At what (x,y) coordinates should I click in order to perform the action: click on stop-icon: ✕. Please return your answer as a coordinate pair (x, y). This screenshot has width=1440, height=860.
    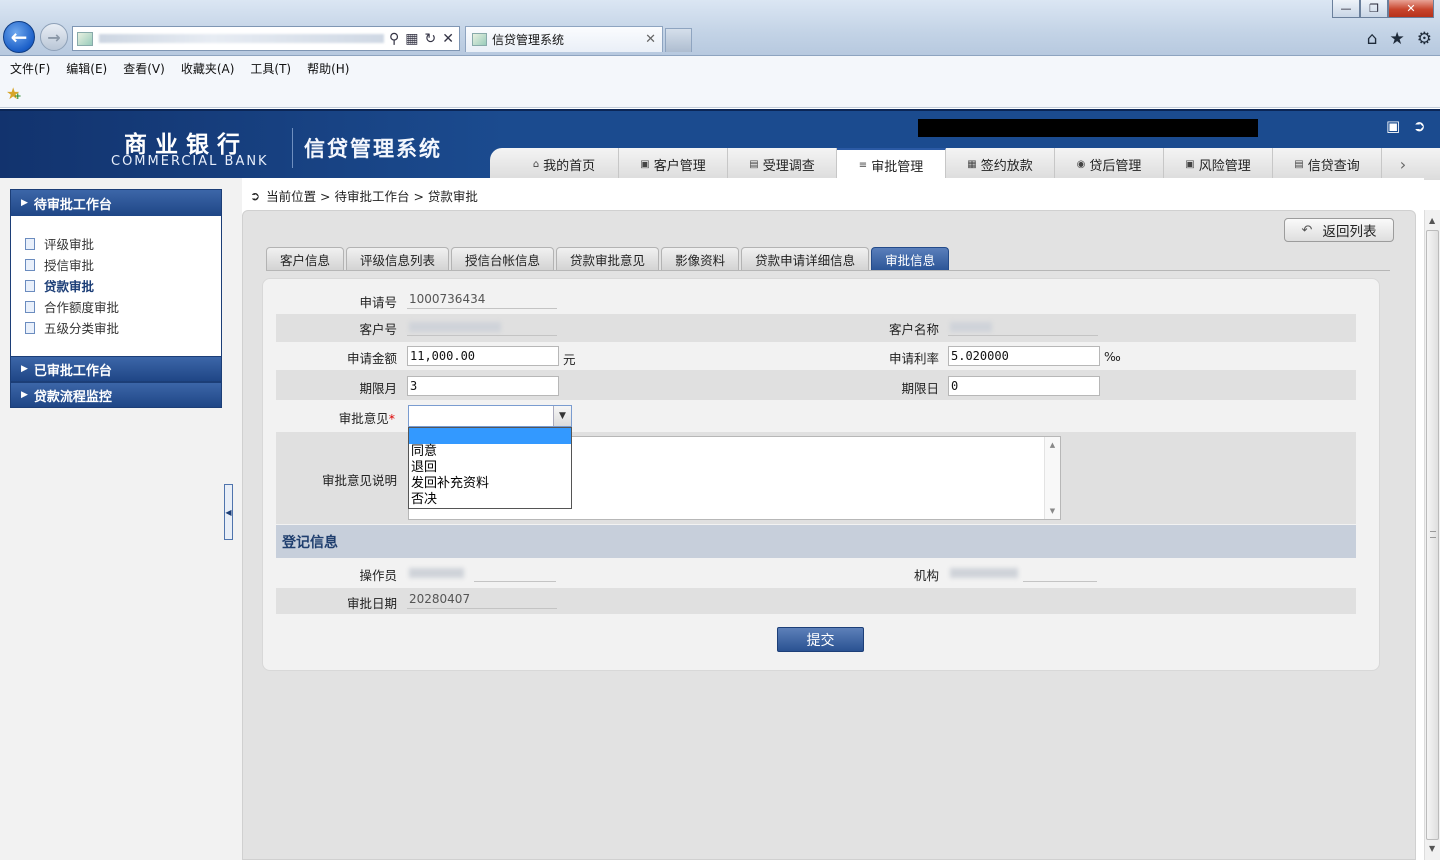
    Looking at the image, I should click on (448, 39).